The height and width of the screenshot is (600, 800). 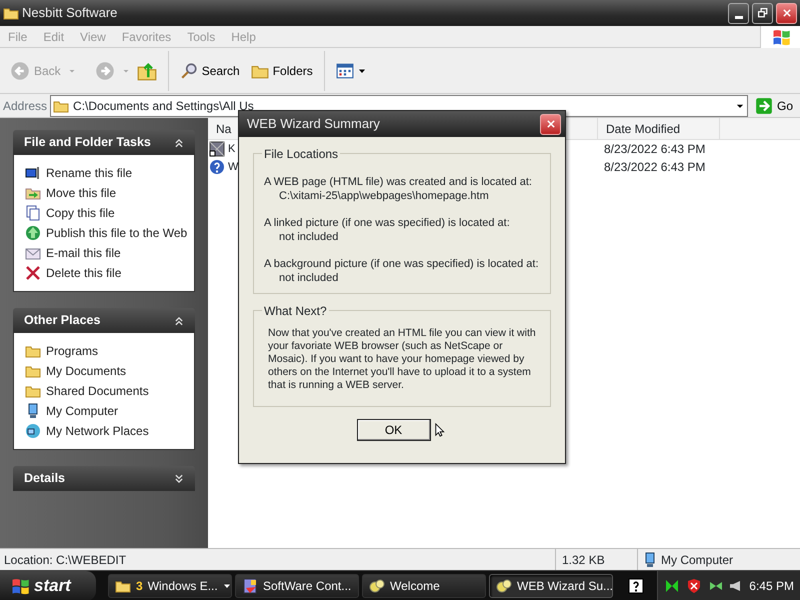 What do you see at coordinates (771, 586) in the screenshot?
I see `clock: 6:45 PM` at bounding box center [771, 586].